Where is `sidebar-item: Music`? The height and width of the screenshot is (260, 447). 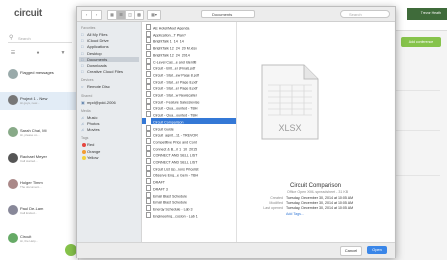 sidebar-item: Music is located at coordinates (92, 117).